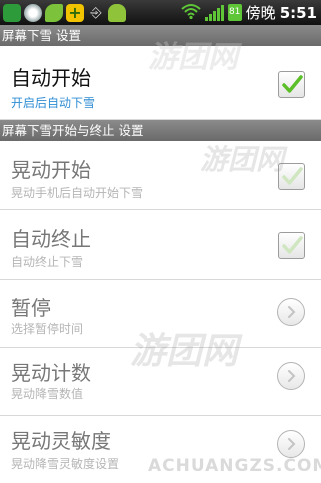 The width and height of the screenshot is (321, 483). What do you see at coordinates (47, 329) in the screenshot?
I see `row-subtitle: 选择暂停时间` at bounding box center [47, 329].